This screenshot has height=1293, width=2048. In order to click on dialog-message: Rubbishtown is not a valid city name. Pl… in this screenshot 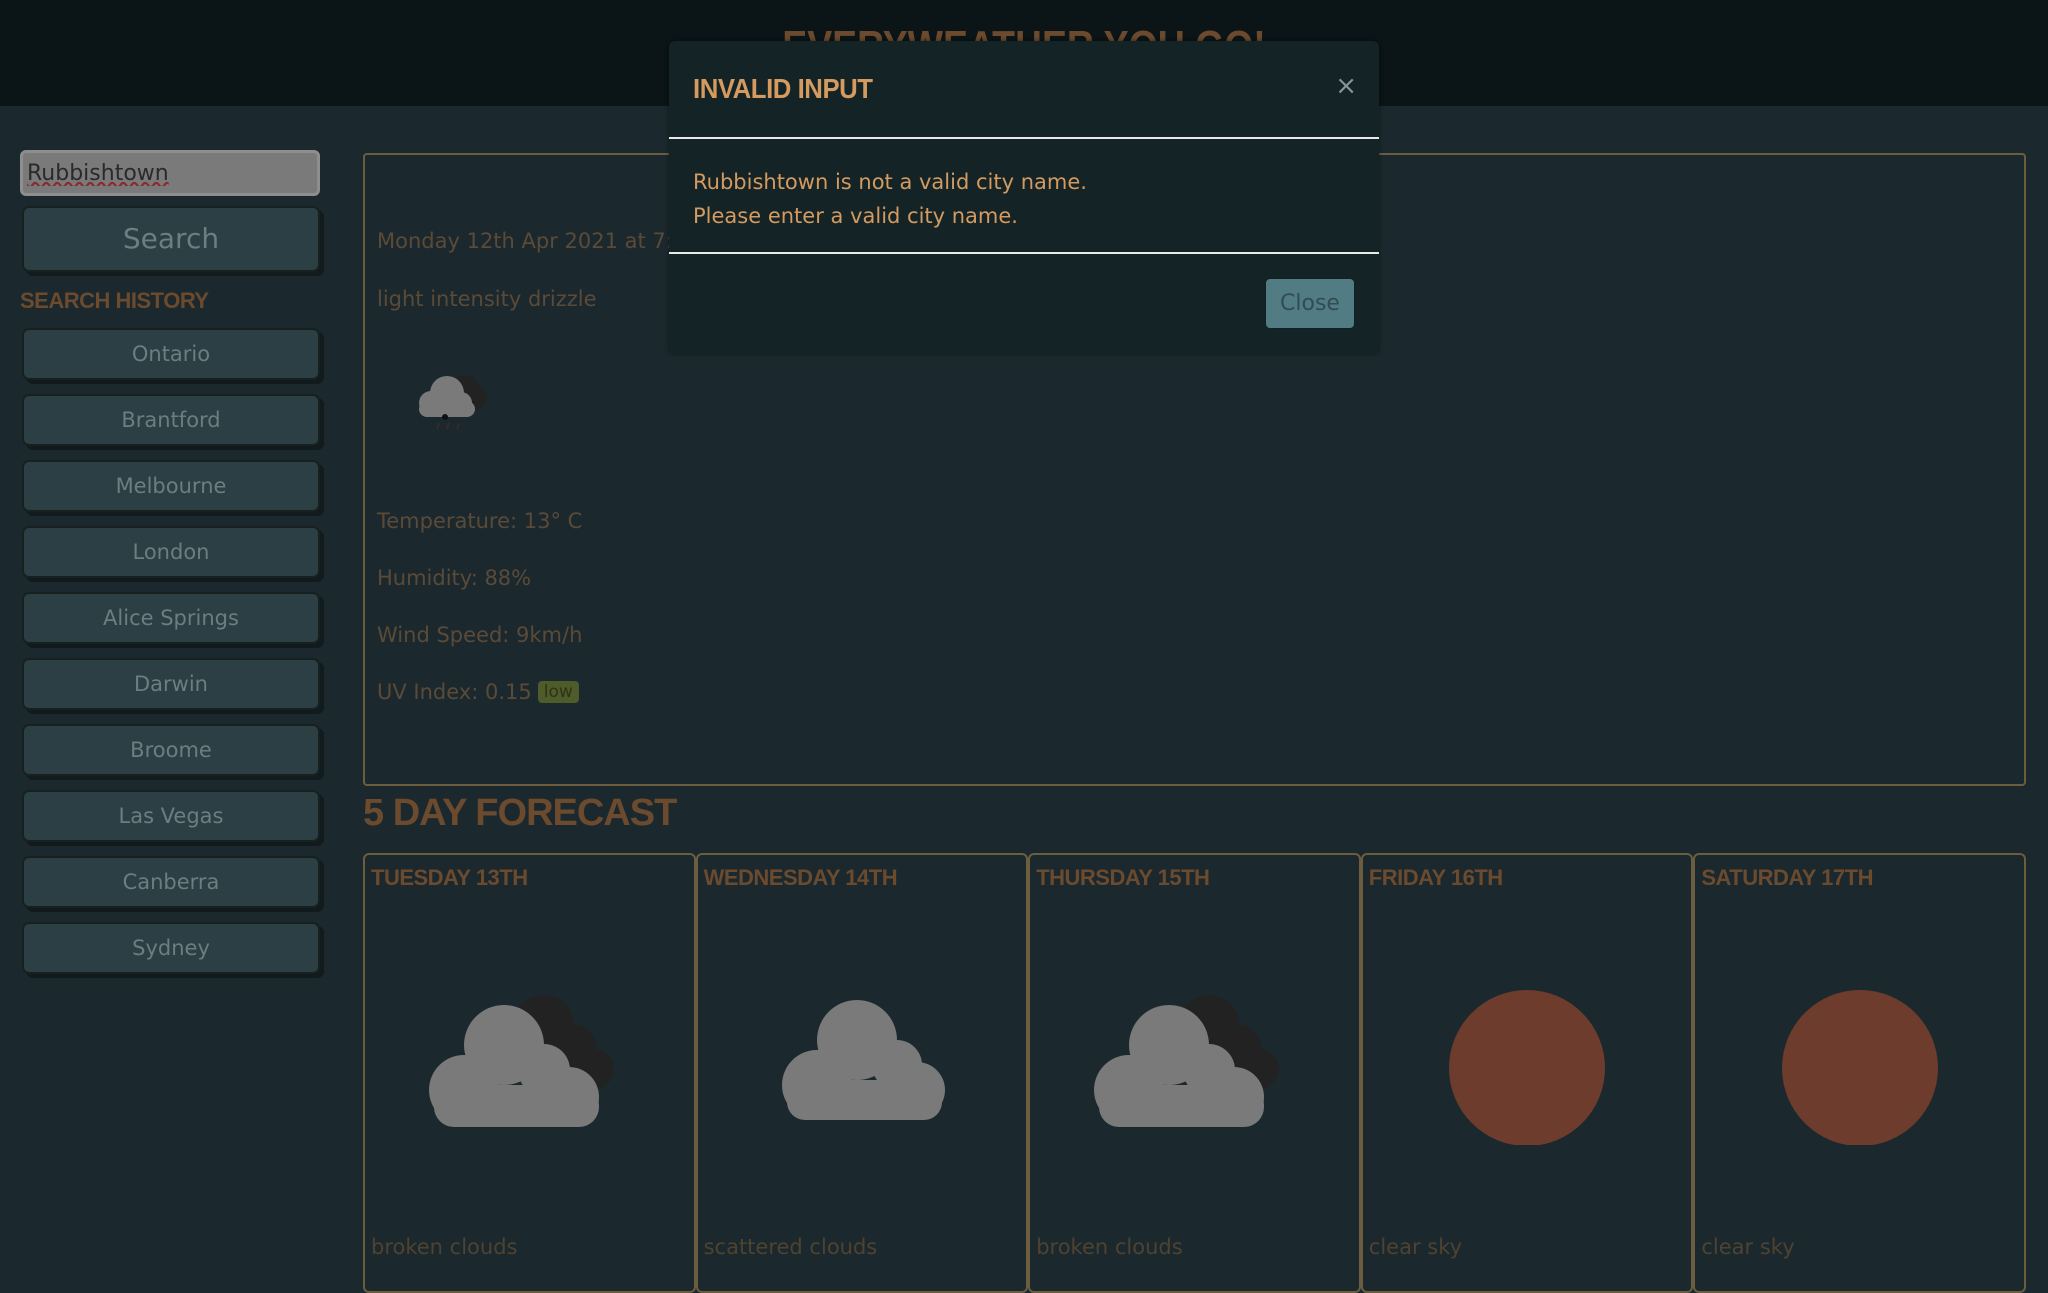, I will do `click(890, 199)`.